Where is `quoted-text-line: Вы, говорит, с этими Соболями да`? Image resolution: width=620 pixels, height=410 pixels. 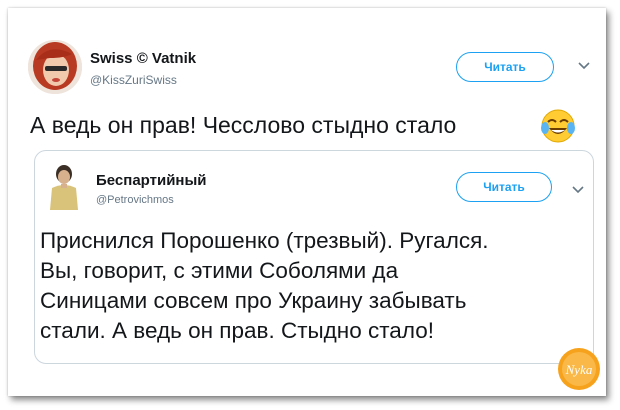 quoted-text-line: Вы, говорит, с этими Соболями да is located at coordinates (219, 270).